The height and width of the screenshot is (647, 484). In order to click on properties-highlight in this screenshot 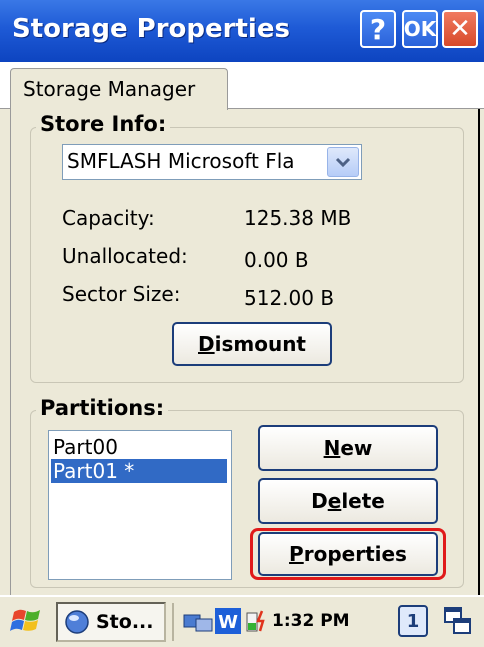, I will do `click(348, 554)`.